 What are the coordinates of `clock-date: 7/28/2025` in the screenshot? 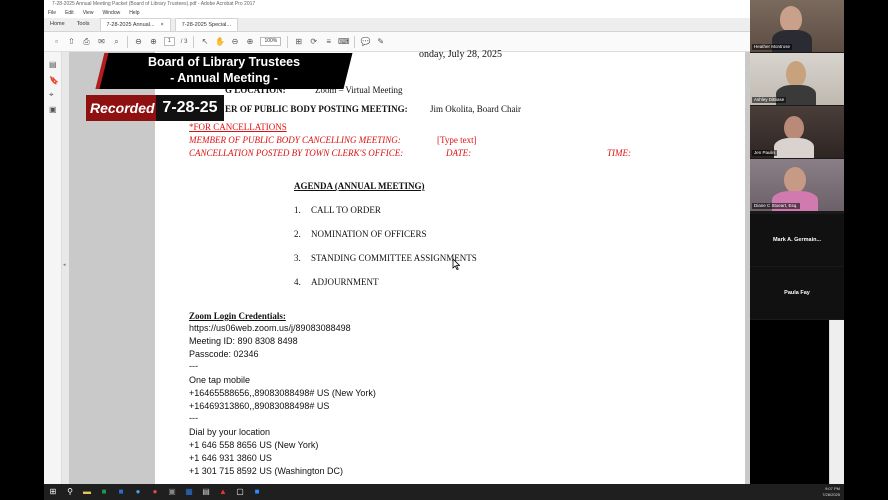 It's located at (831, 494).